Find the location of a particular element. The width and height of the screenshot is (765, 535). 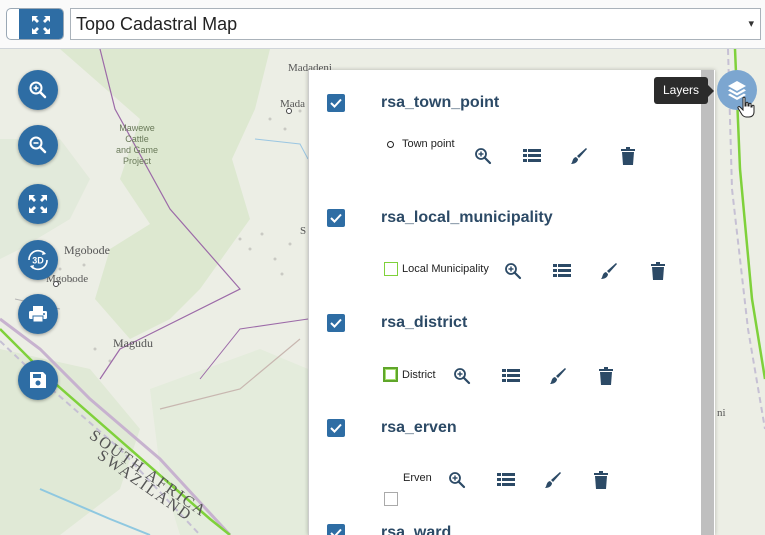

svg-text: 3D is located at coordinates (38, 261).